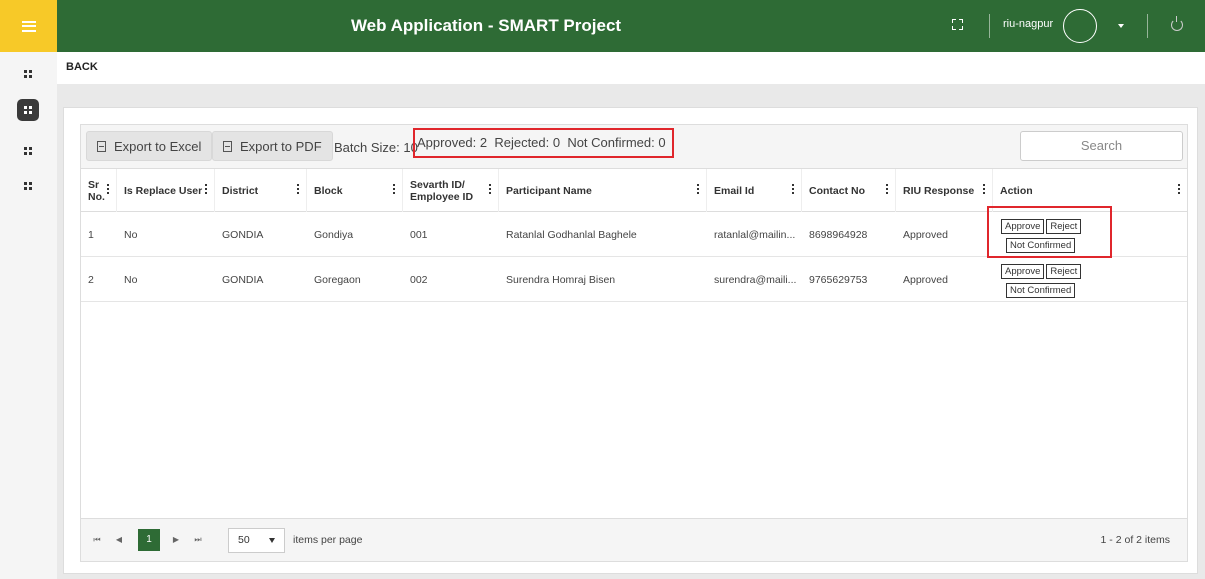 The height and width of the screenshot is (579, 1205). Describe the element at coordinates (1041, 290) in the screenshot. I see `not-confirmed-button: Not Confirmed` at that location.